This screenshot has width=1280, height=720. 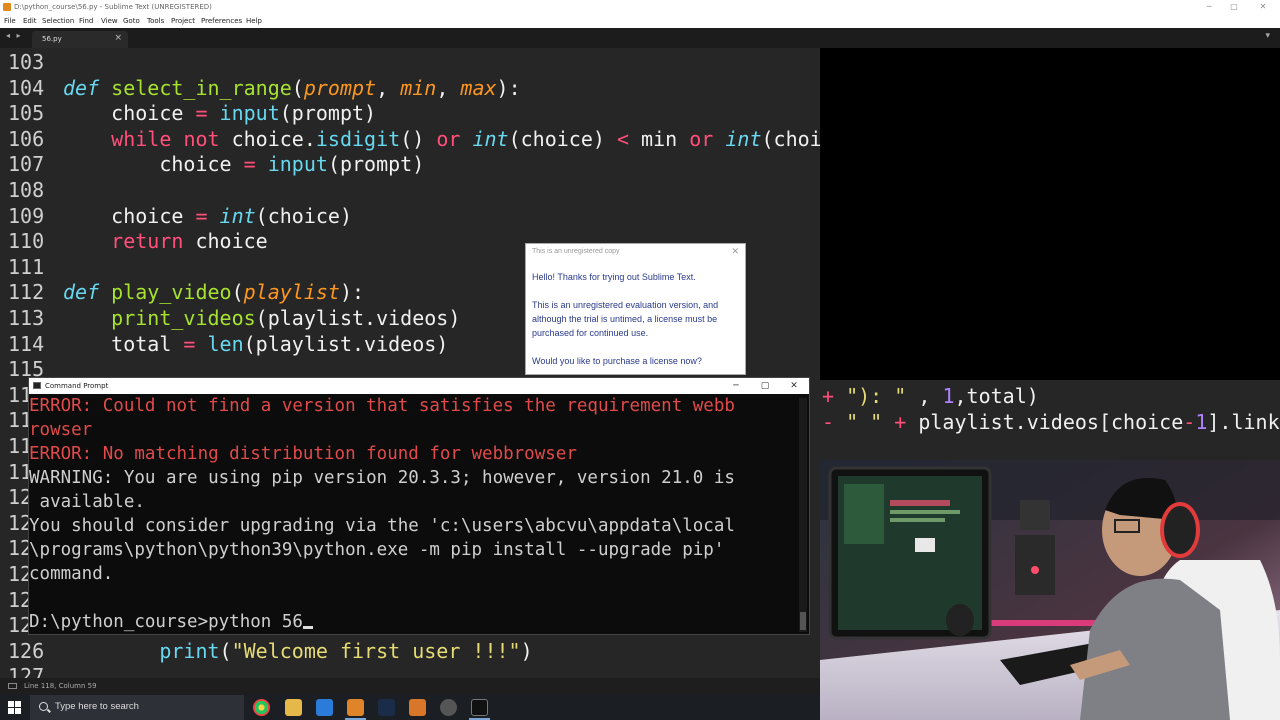 I want to click on taskbar-search-box: Type here to search, so click(x=137, y=707).